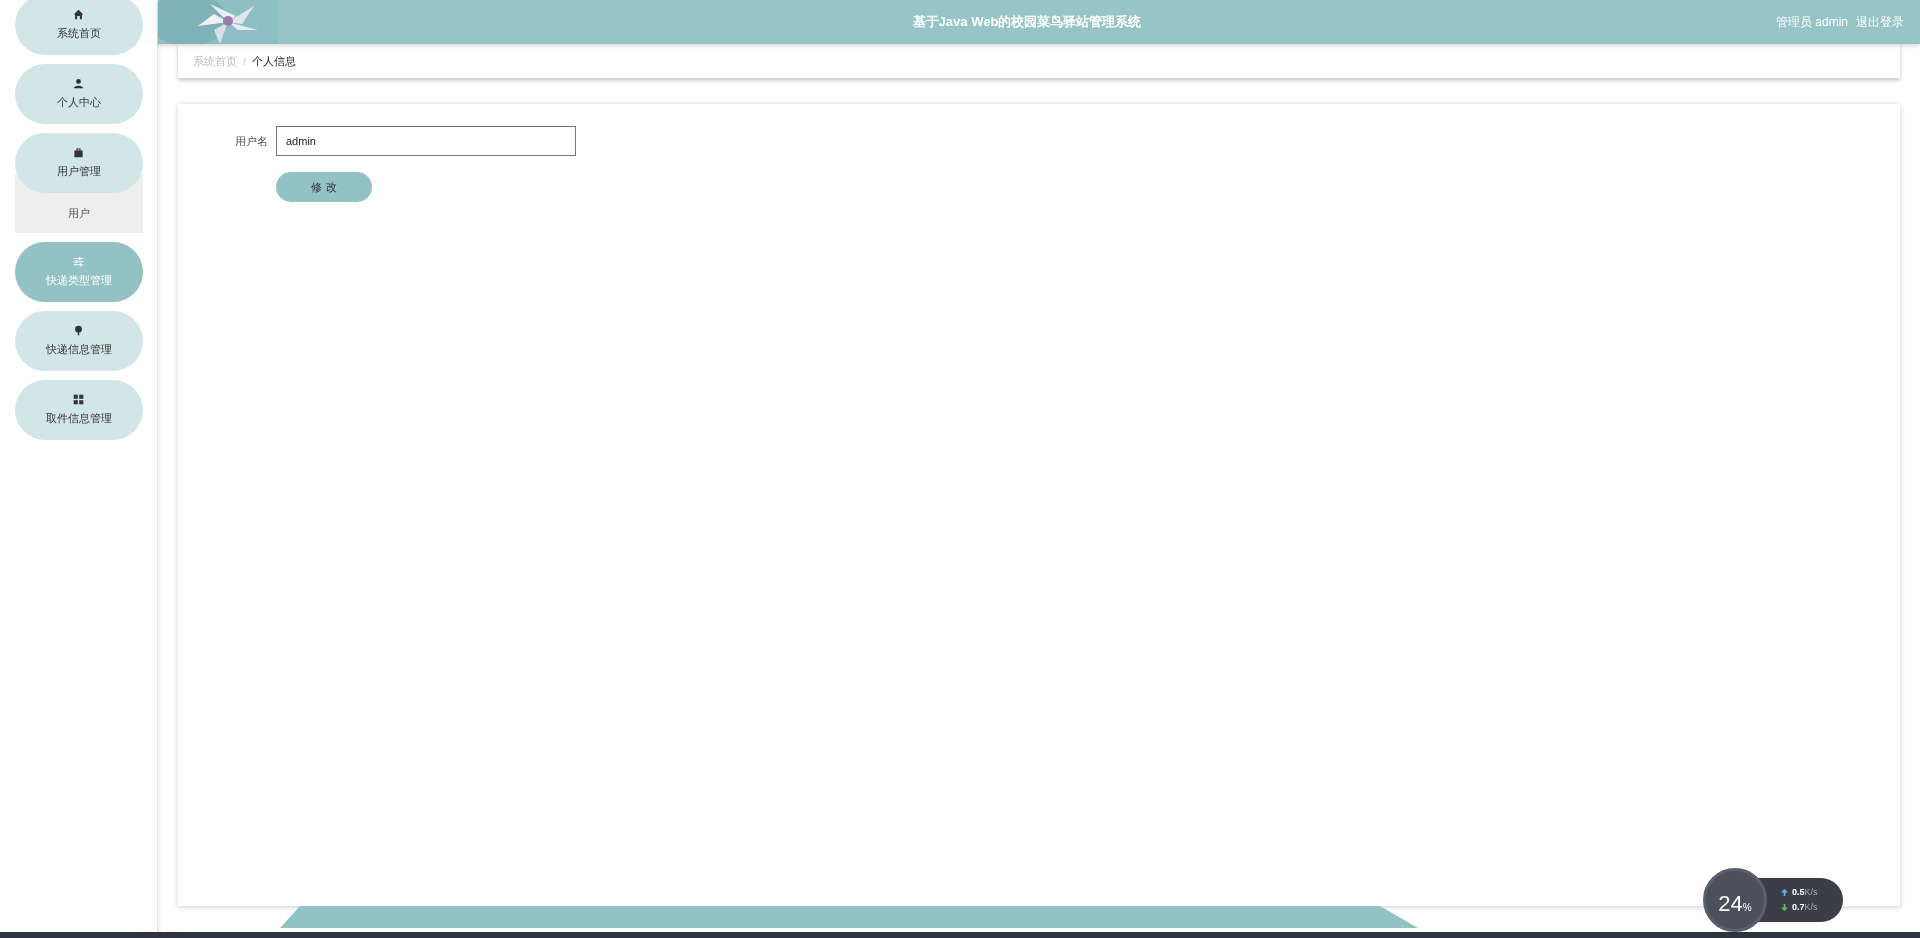 The height and width of the screenshot is (938, 1920). I want to click on submit-button: 修 改, so click(324, 187).